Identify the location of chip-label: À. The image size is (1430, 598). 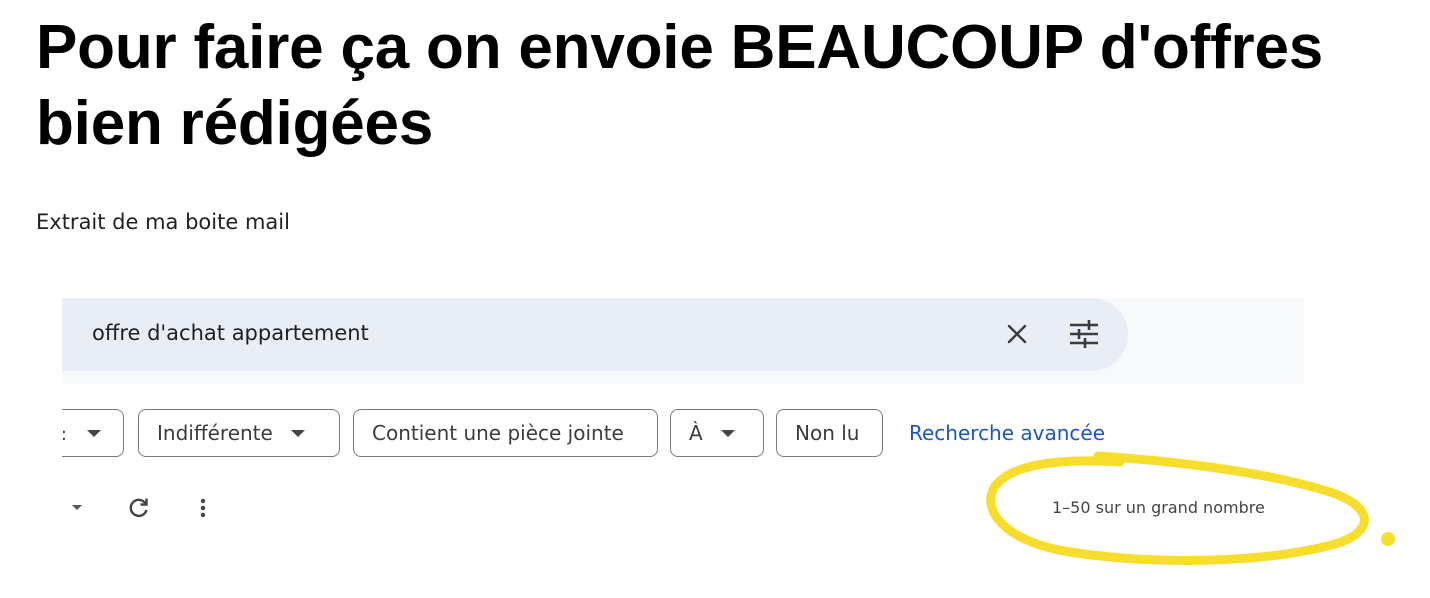
(696, 433).